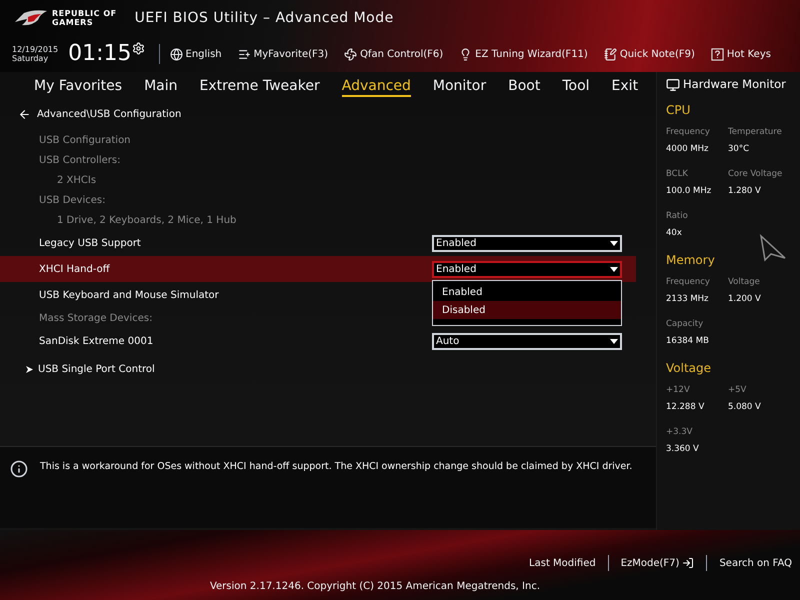  Describe the element at coordinates (688, 563) in the screenshot. I see `exit-icon` at that location.